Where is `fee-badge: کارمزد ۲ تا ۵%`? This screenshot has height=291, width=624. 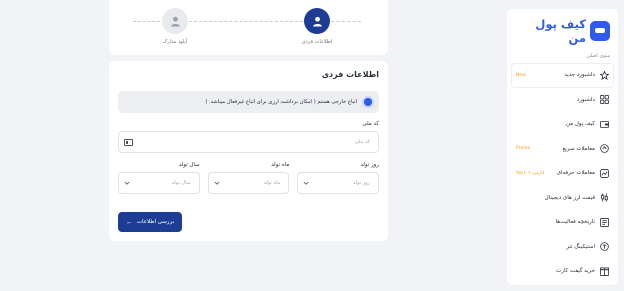 fee-badge: کارمزد ۲ تا ۵% is located at coordinates (530, 173).